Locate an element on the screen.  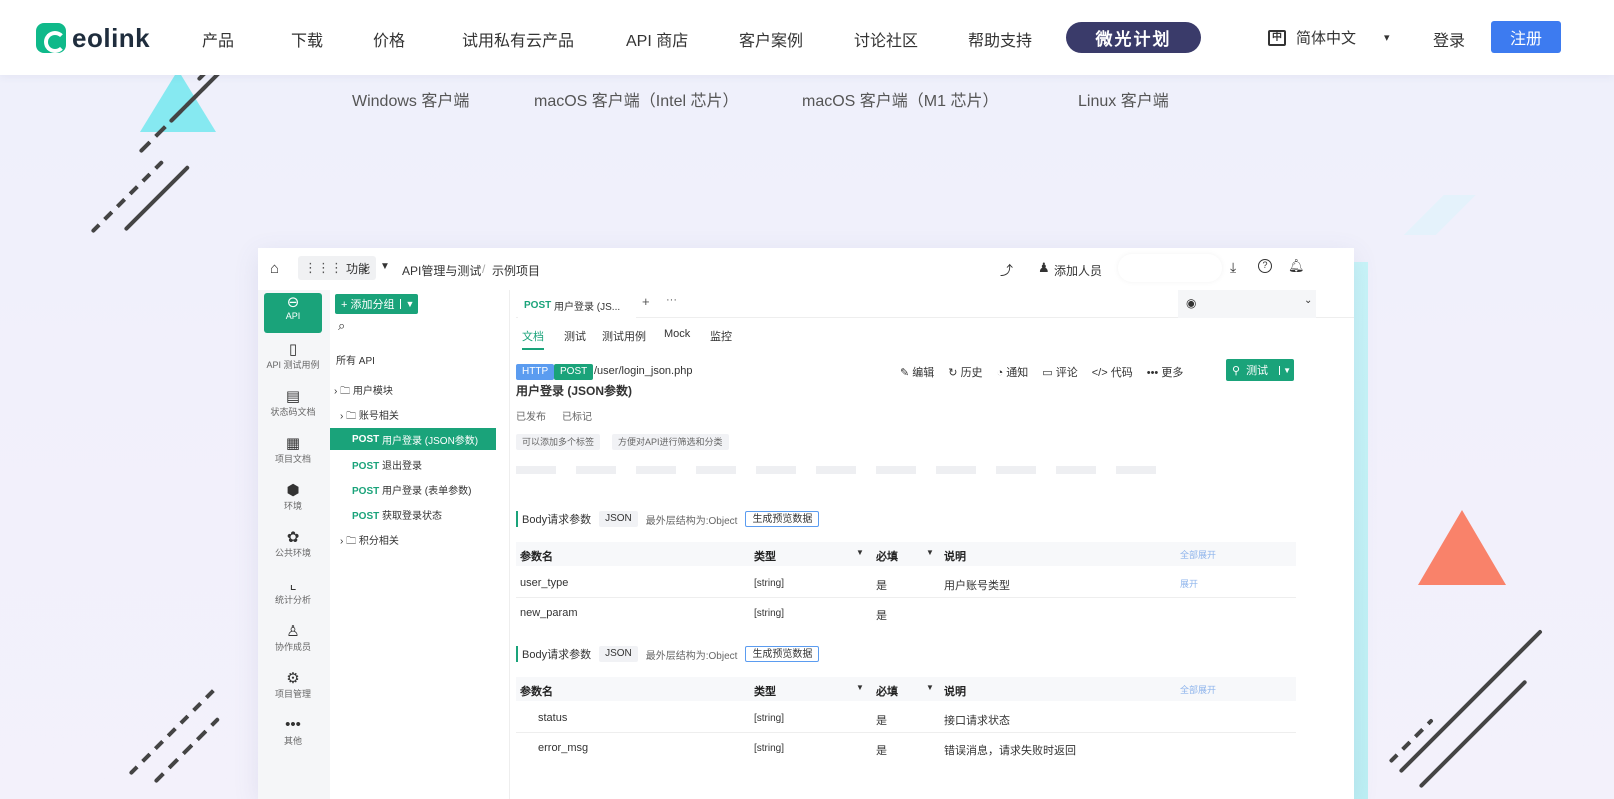
nav-community: 讨论社区 is located at coordinates (886, 39).